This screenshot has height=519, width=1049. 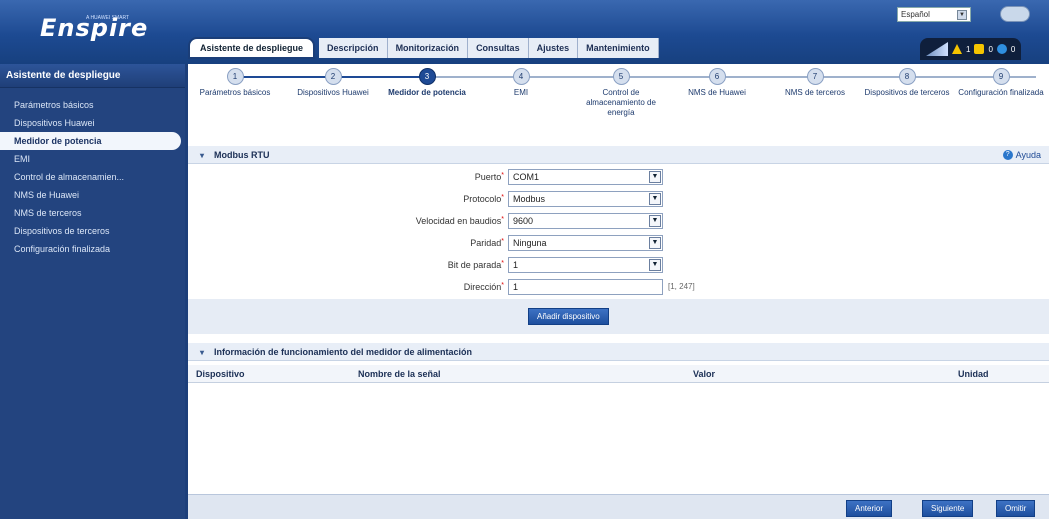 I want to click on skip-button: Omitir, so click(x=1016, y=508).